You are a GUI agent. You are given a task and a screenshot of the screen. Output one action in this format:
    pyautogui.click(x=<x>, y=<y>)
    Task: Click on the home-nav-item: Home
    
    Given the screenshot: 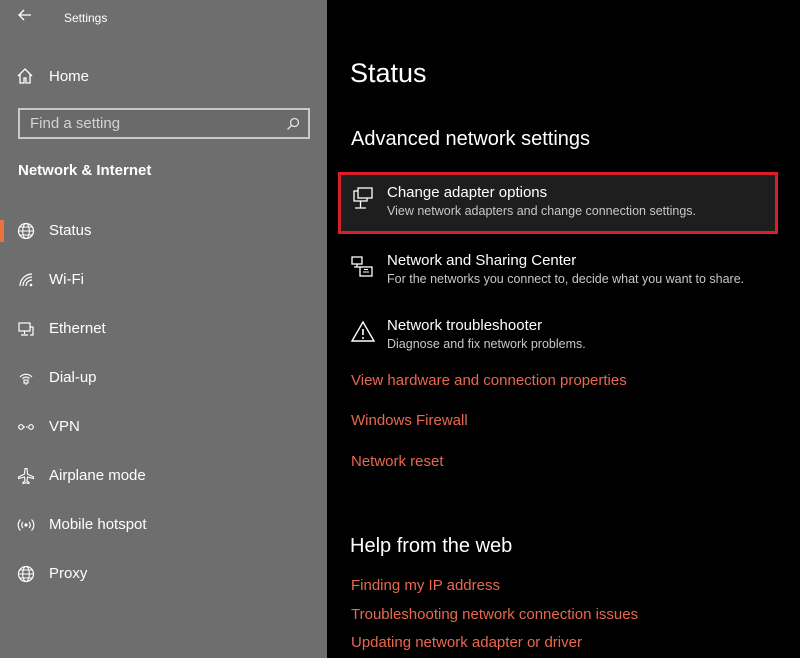 What is the action you would take?
    pyautogui.click(x=51, y=76)
    